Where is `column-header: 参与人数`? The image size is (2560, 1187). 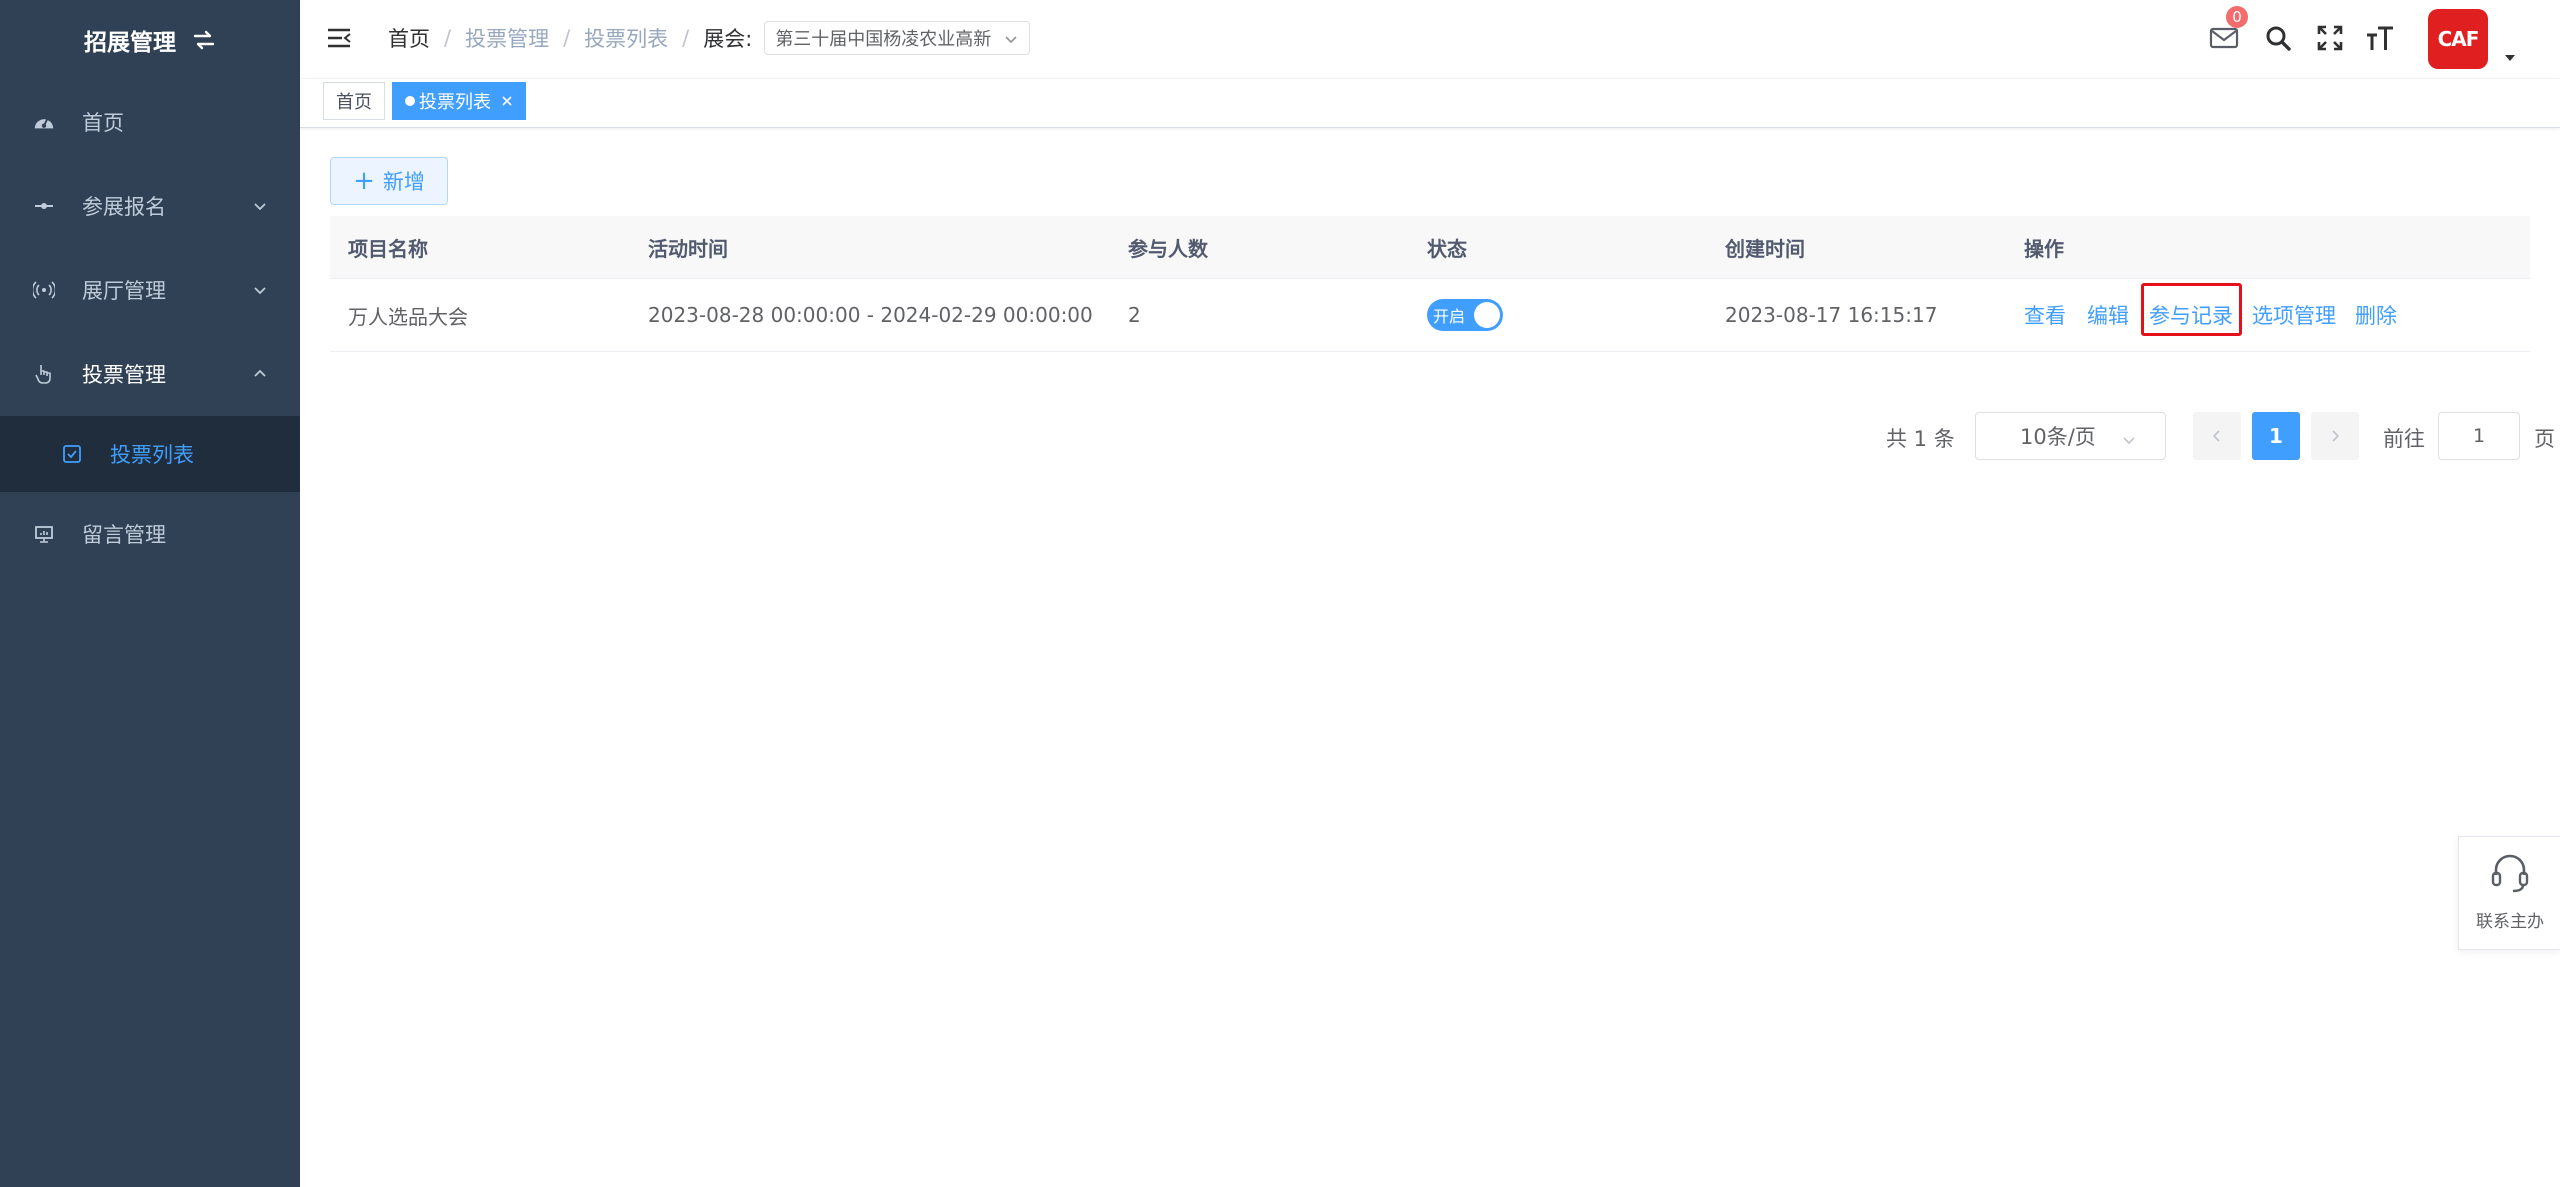
column-header: 参与人数 is located at coordinates (1168, 248).